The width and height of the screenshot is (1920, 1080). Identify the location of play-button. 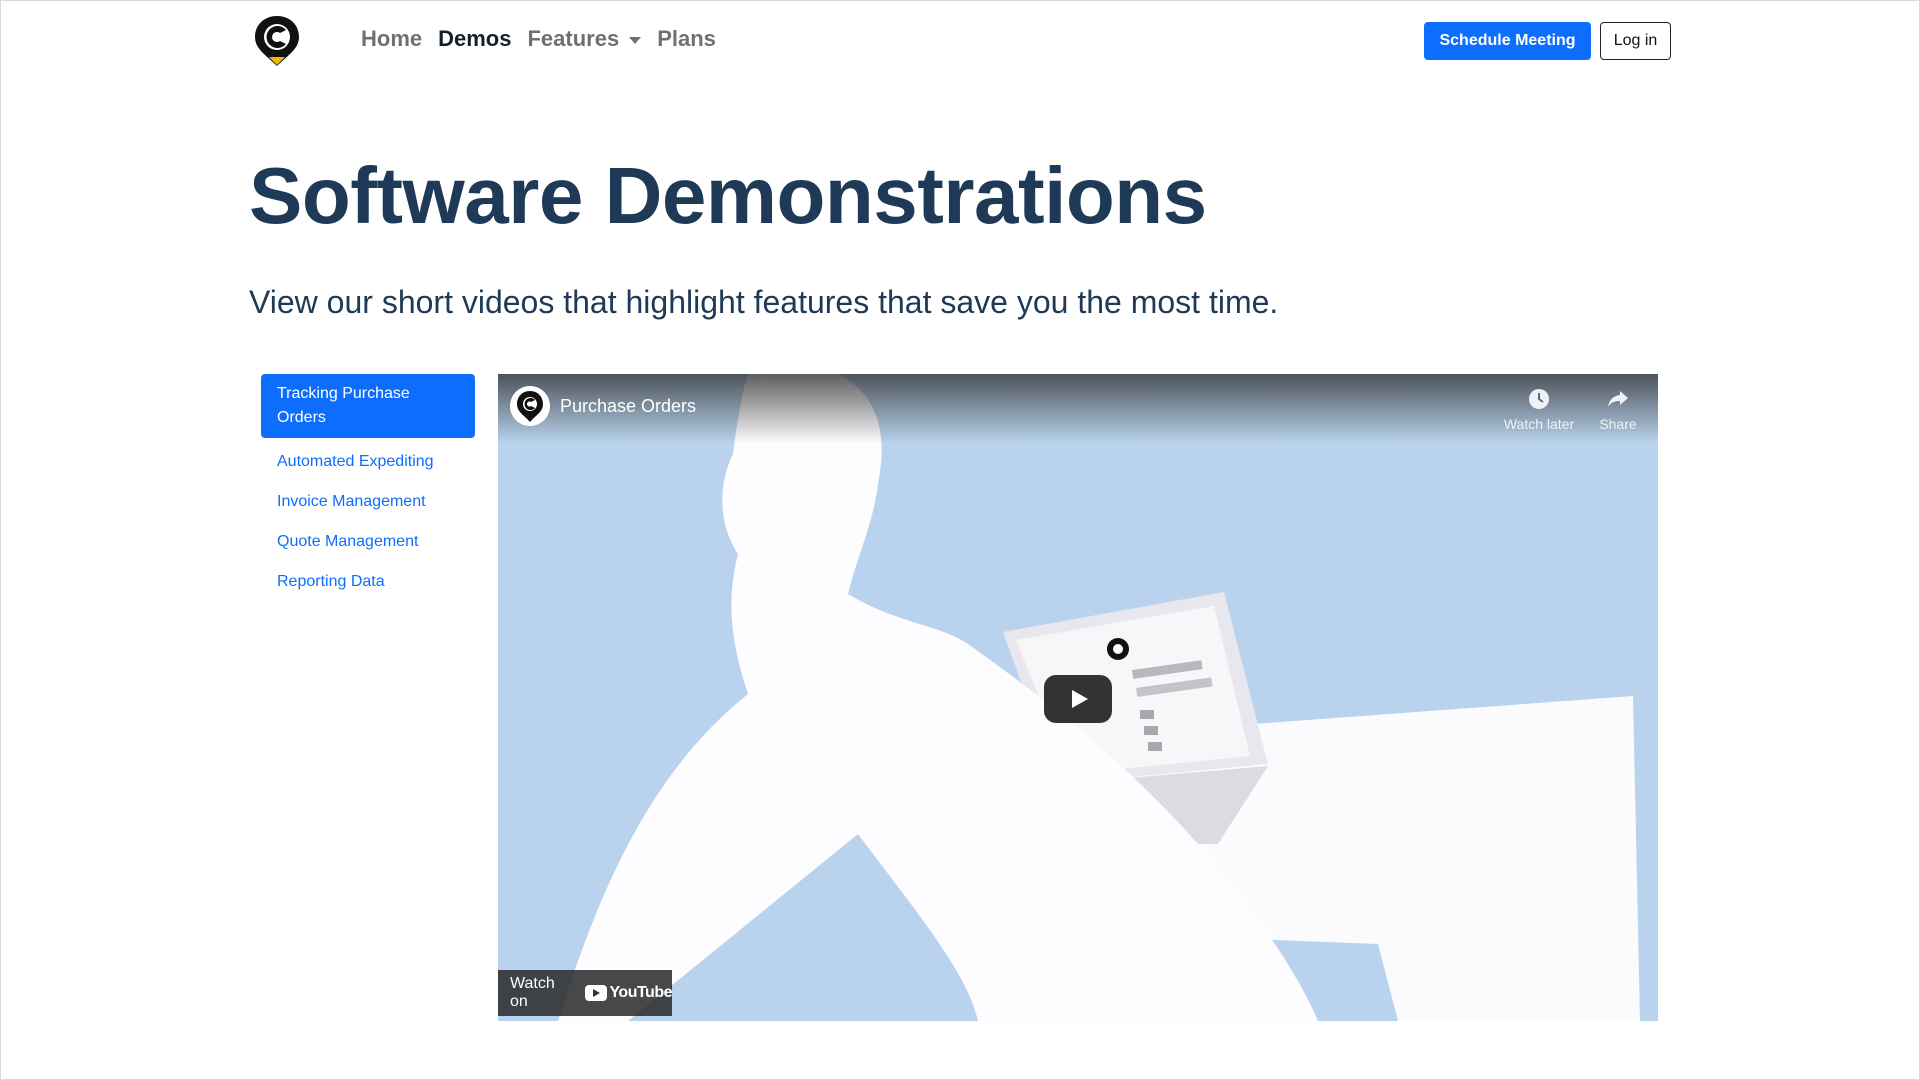
(1078, 699).